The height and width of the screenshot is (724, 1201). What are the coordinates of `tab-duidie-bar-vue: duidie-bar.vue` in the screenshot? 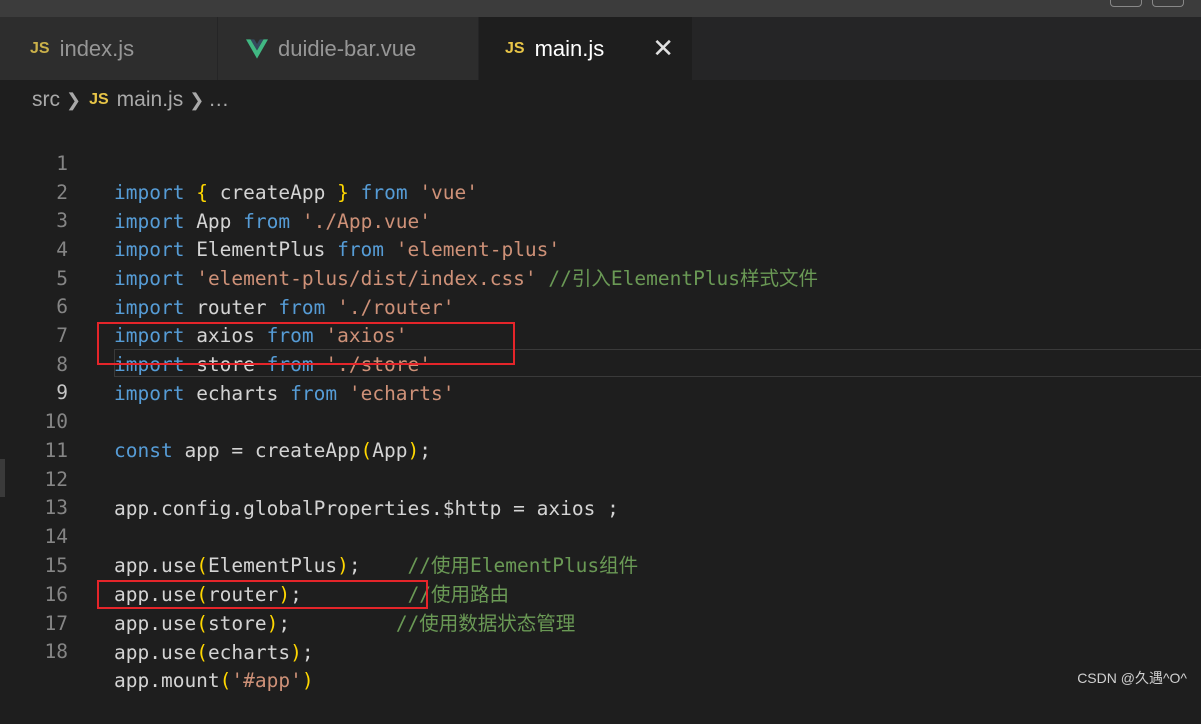 It's located at (348, 48).